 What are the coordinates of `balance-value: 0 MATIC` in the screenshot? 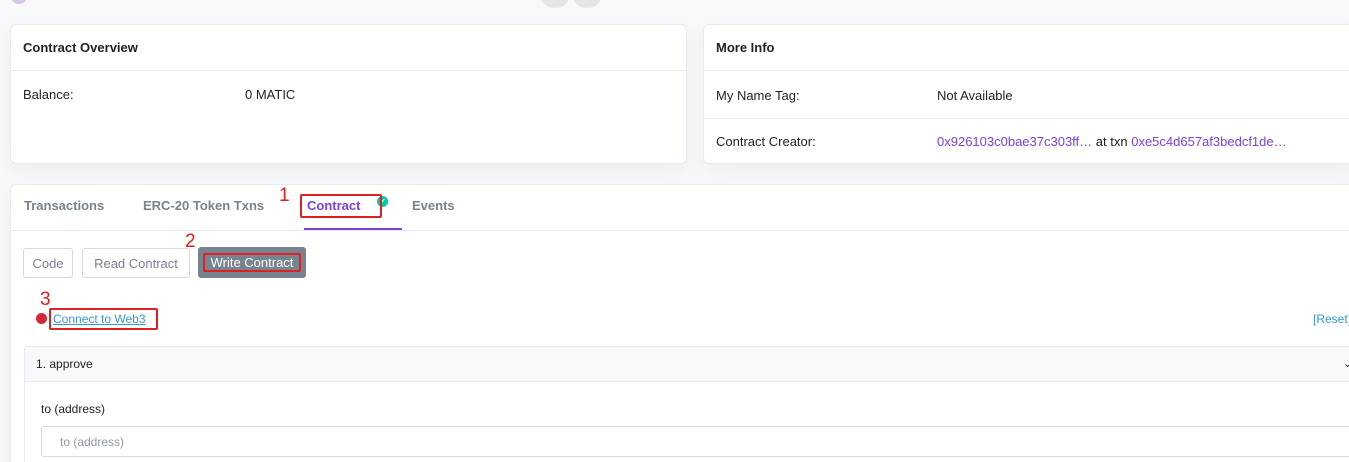 It's located at (270, 94).